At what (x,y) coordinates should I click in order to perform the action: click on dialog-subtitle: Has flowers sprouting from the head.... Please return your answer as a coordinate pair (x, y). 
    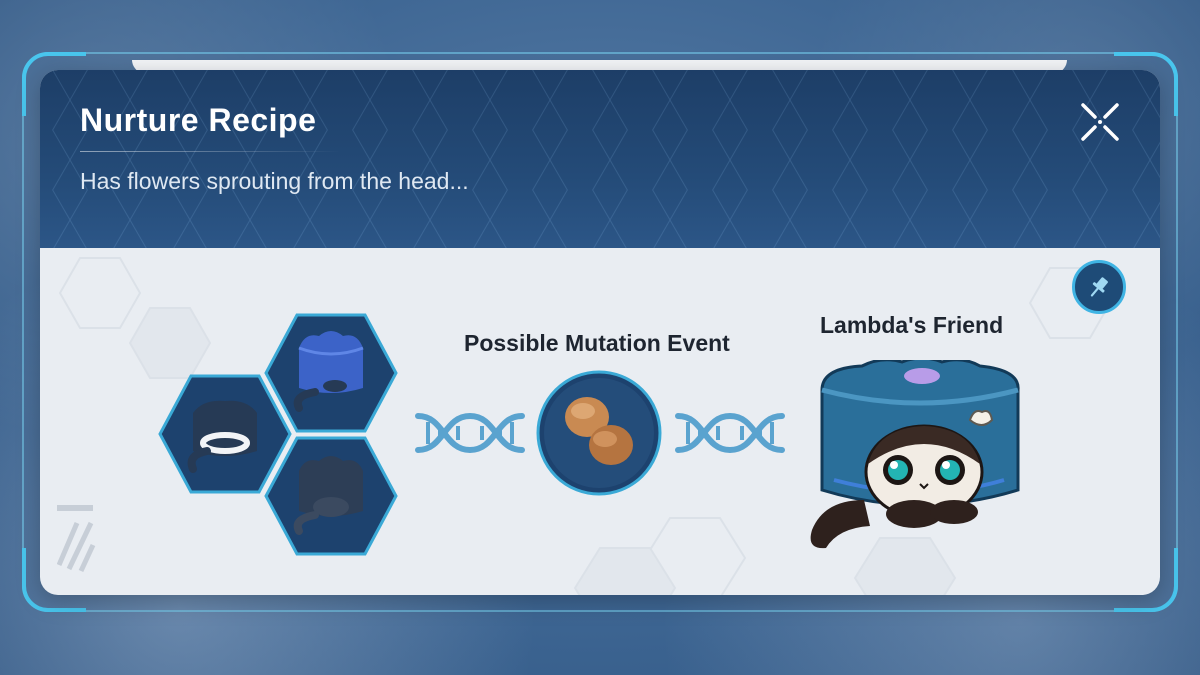
    Looking at the image, I should click on (274, 181).